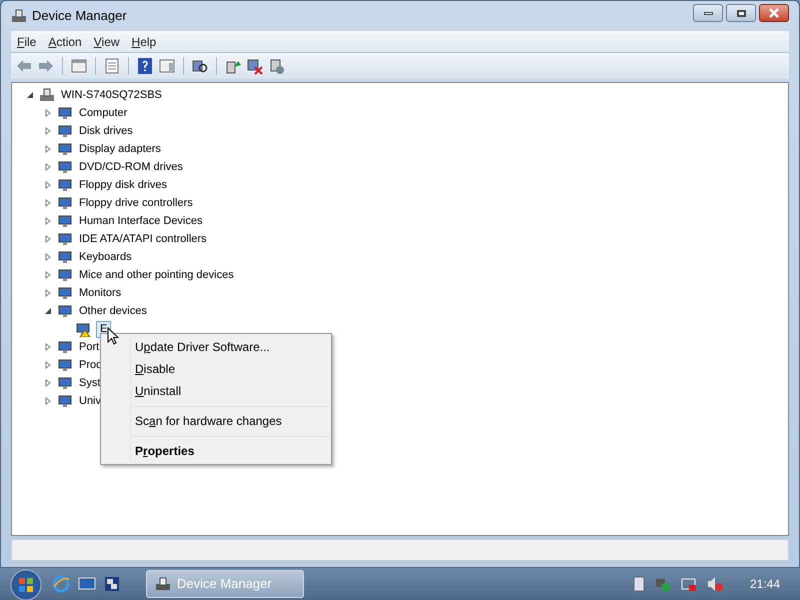 Image resolution: width=800 pixels, height=600 pixels. What do you see at coordinates (79, 66) in the screenshot?
I see `console-tree-icon` at bounding box center [79, 66].